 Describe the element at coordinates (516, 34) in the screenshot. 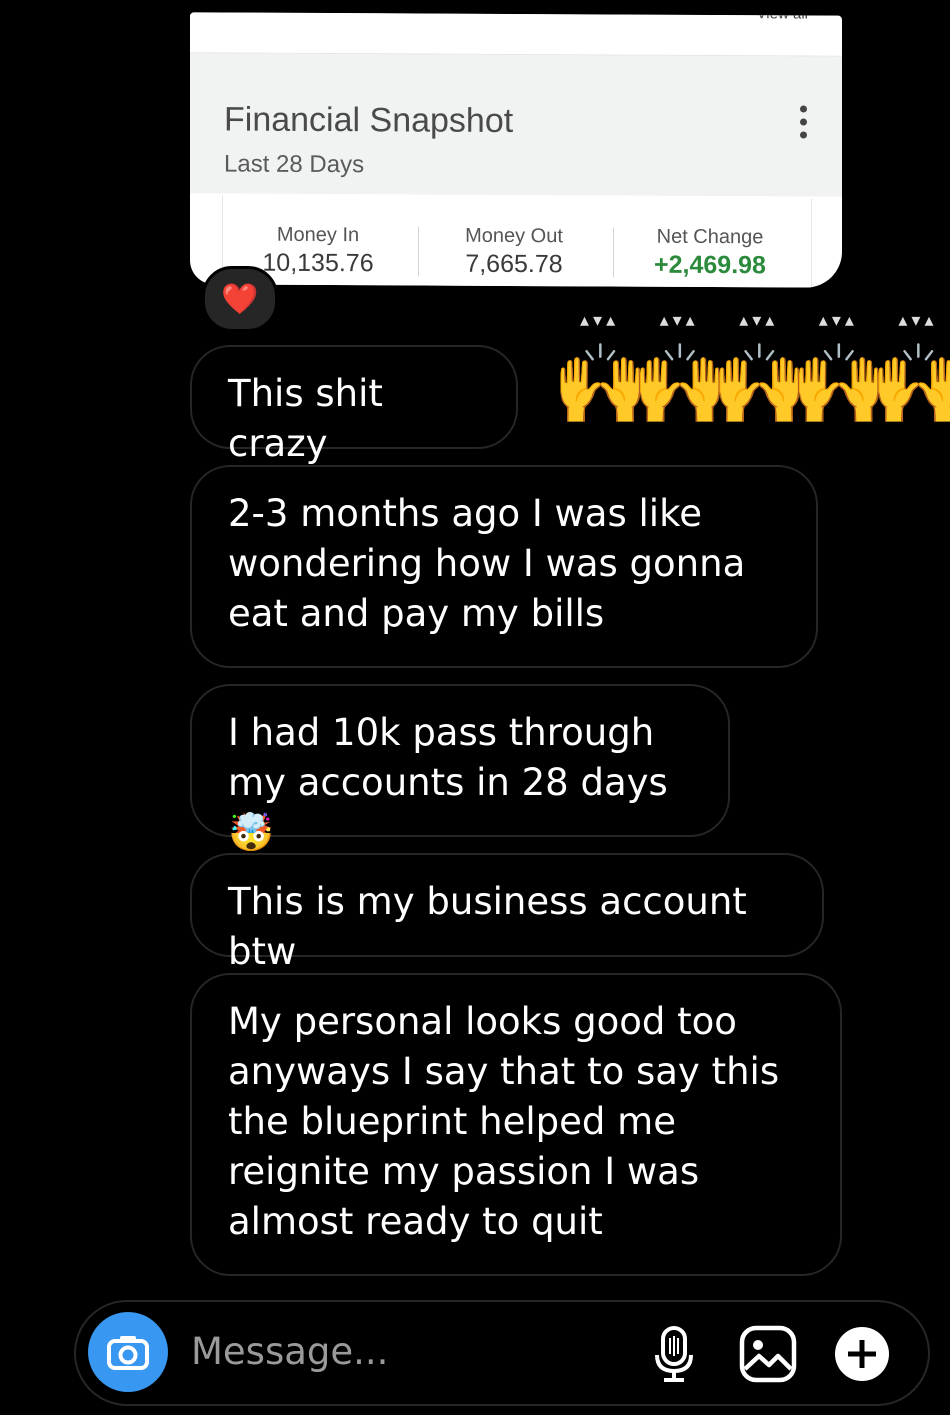

I see `card-top-bar: View all` at that location.